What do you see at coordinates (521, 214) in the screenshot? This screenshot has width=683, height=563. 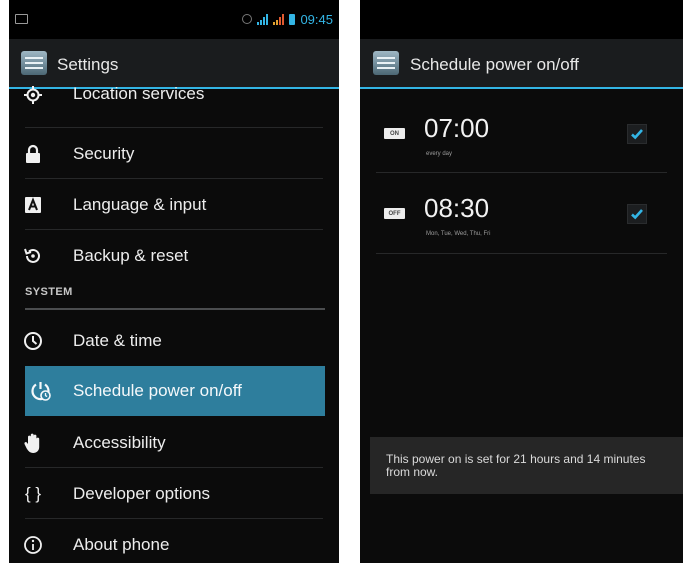 I see `schedule-item-off: OFF 08:30 Mon, Tue, Wed, Thu, Fri` at bounding box center [521, 214].